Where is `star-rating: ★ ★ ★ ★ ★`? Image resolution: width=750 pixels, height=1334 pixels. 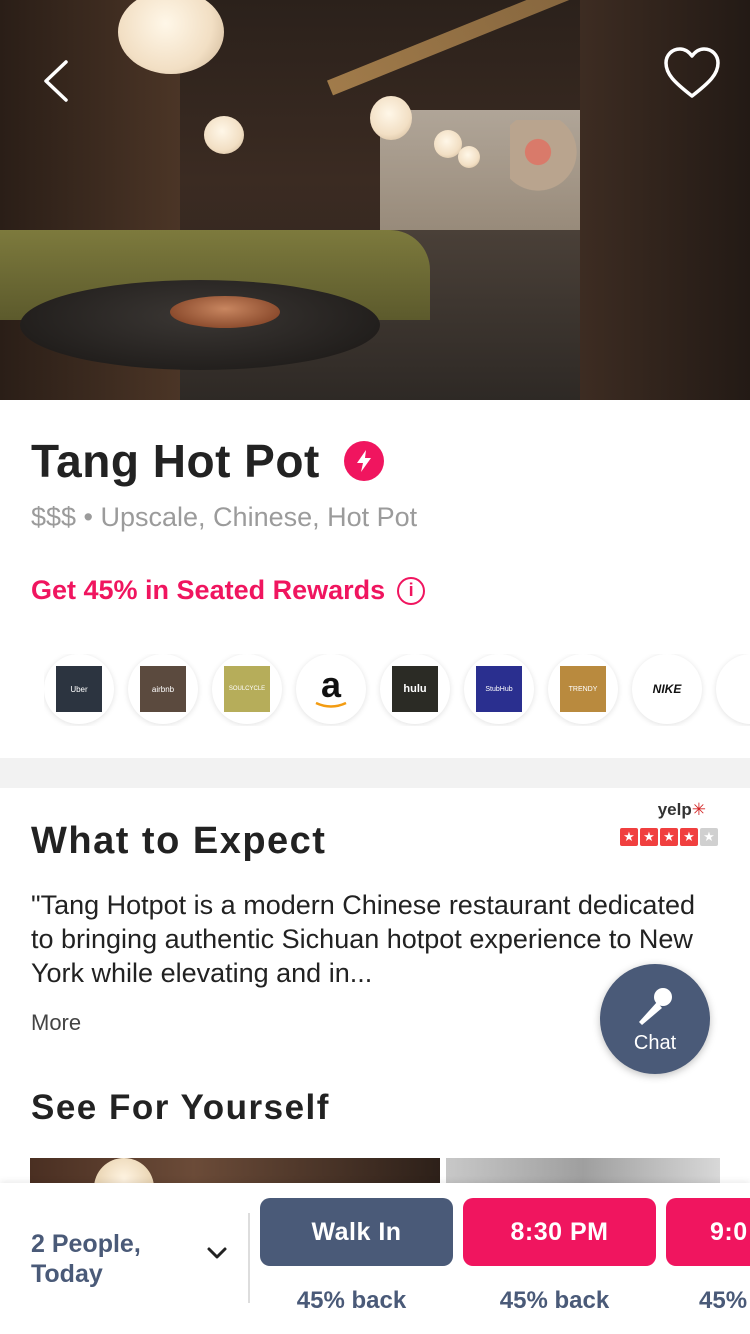
star-rating: ★ ★ ★ ★ ★ is located at coordinates (670, 837).